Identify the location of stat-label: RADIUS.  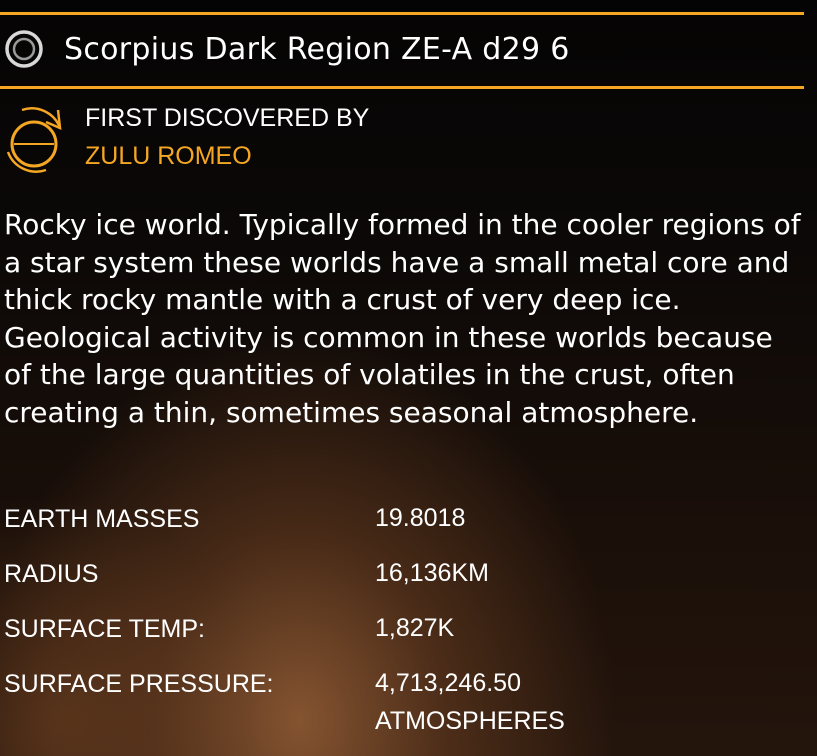
(51, 574).